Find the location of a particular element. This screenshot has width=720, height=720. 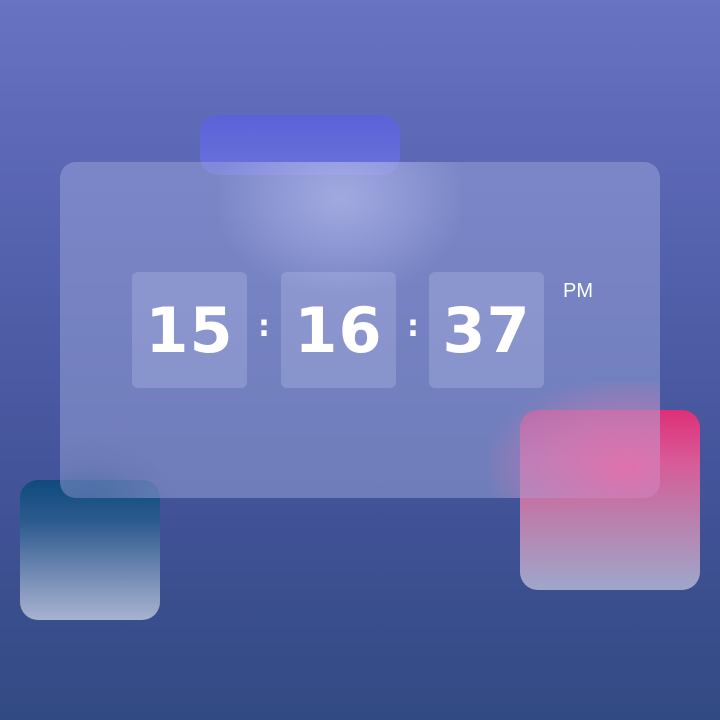

hours-display: 15 is located at coordinates (189, 330).